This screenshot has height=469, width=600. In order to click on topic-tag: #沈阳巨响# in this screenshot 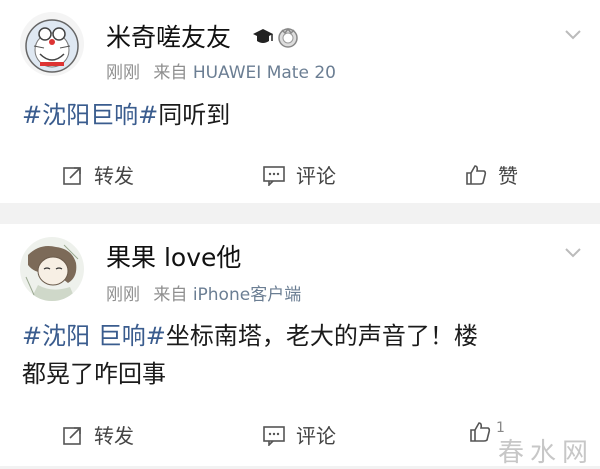, I will do `click(90, 115)`.